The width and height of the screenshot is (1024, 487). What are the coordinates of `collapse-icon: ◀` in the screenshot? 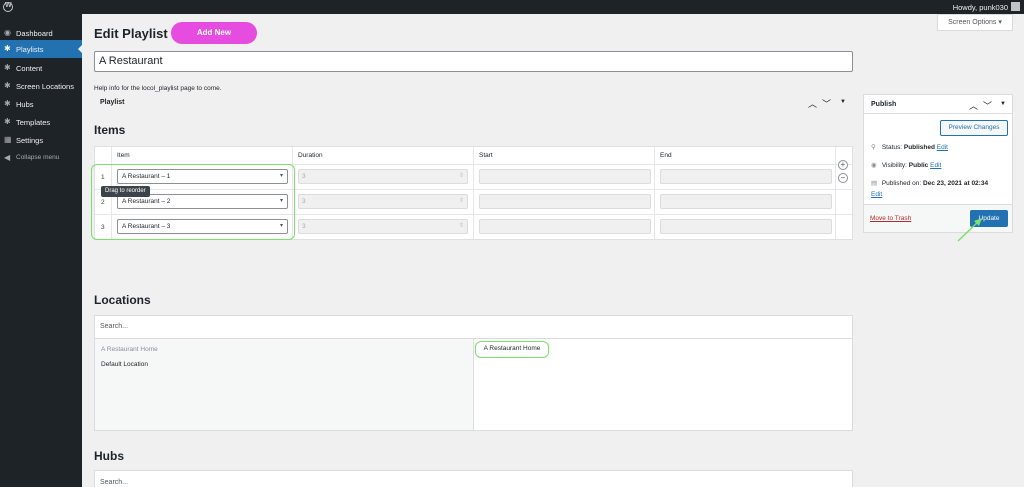 It's located at (7, 157).